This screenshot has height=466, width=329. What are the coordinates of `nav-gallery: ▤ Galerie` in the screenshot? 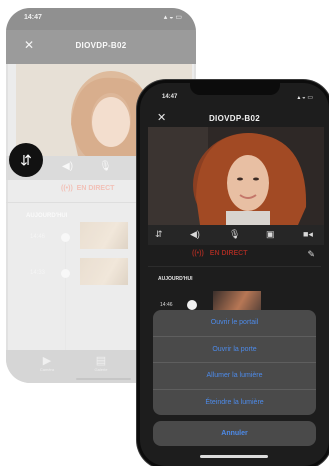 It's located at (101, 363).